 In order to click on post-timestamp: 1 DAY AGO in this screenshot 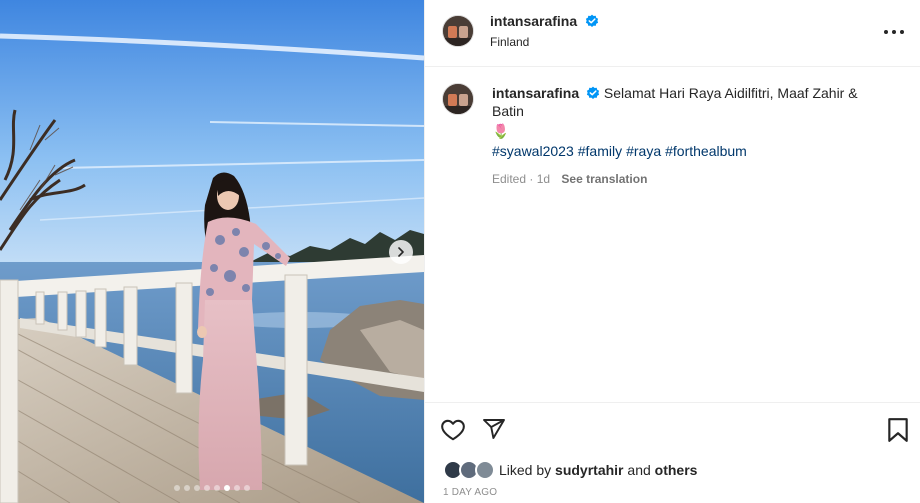, I will do `click(470, 492)`.